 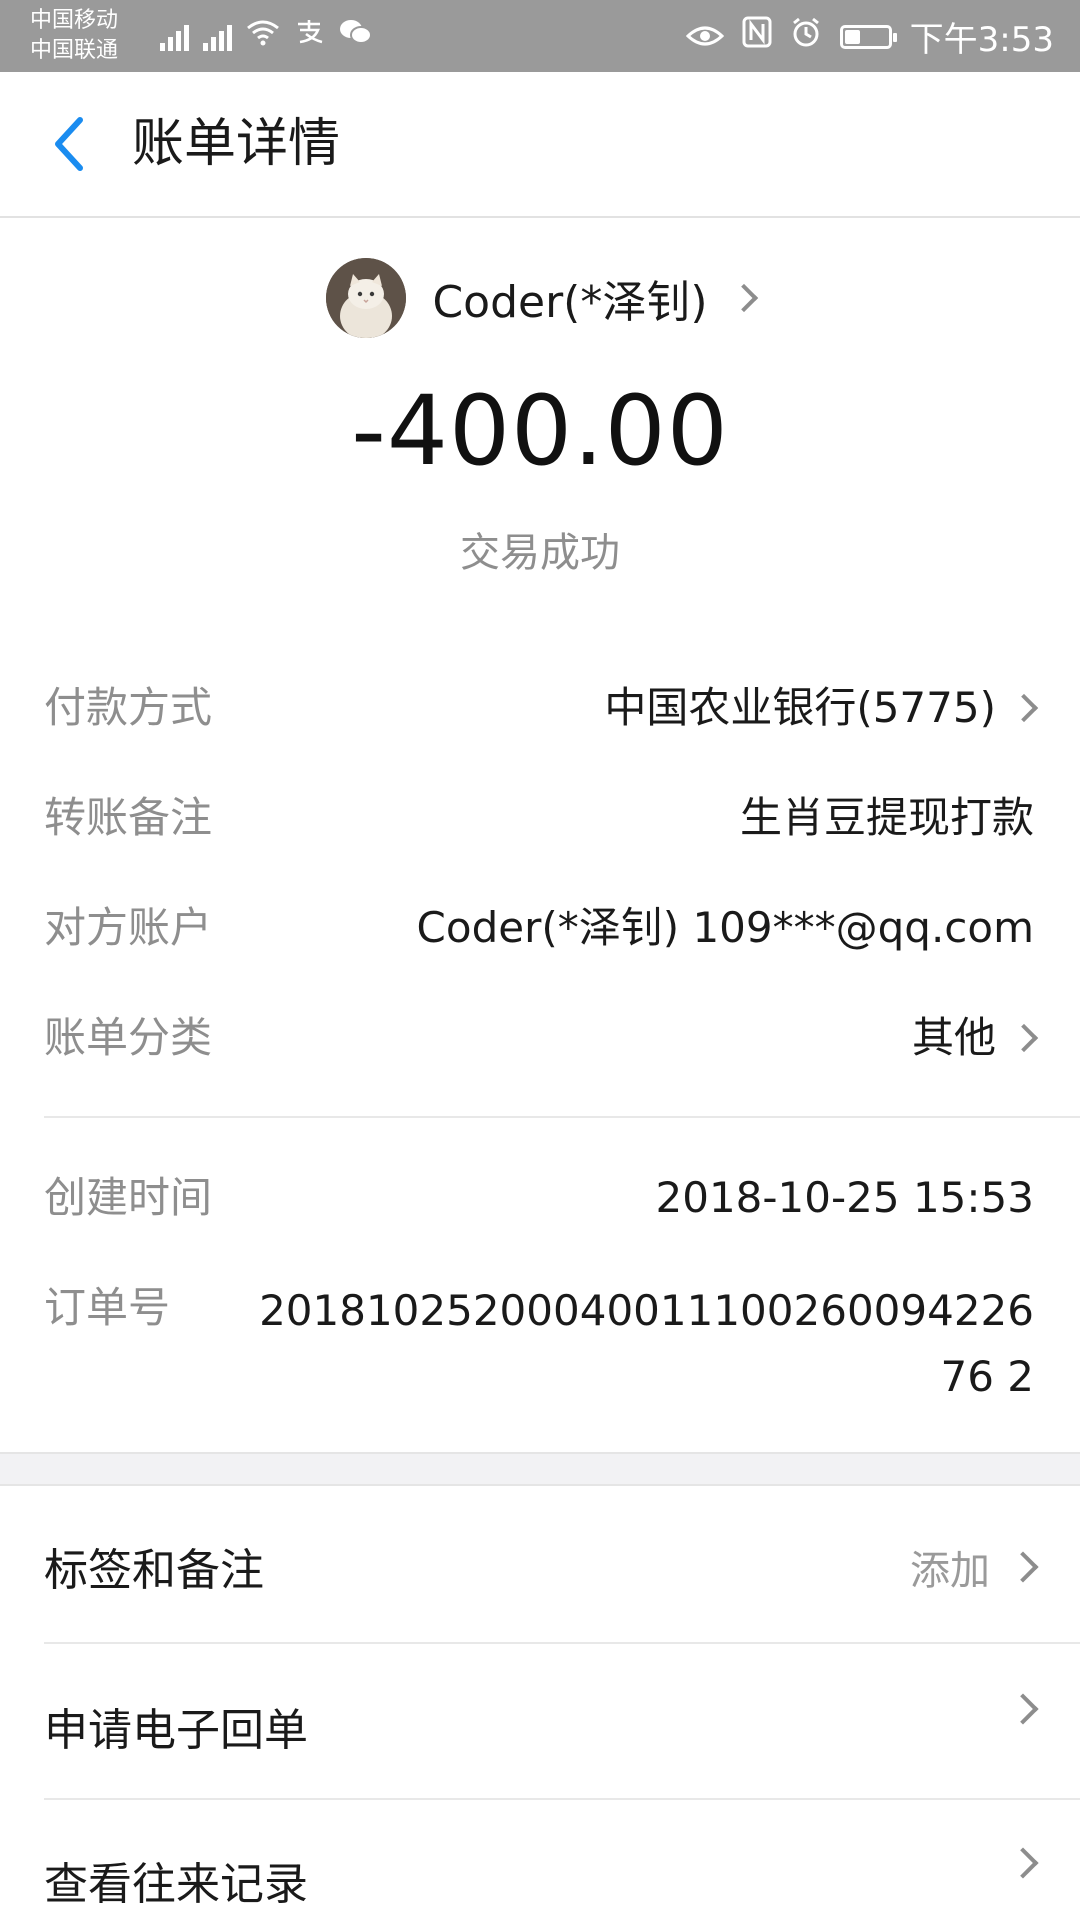 I want to click on request-receipt-label: 申请电子回单, so click(x=176, y=1730).